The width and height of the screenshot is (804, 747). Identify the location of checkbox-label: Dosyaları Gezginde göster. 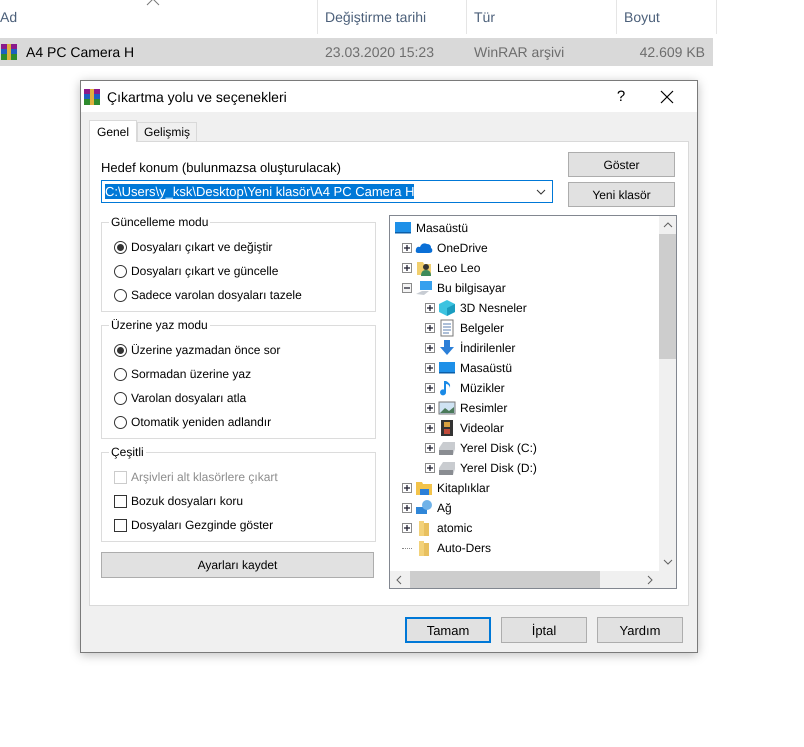
(202, 525).